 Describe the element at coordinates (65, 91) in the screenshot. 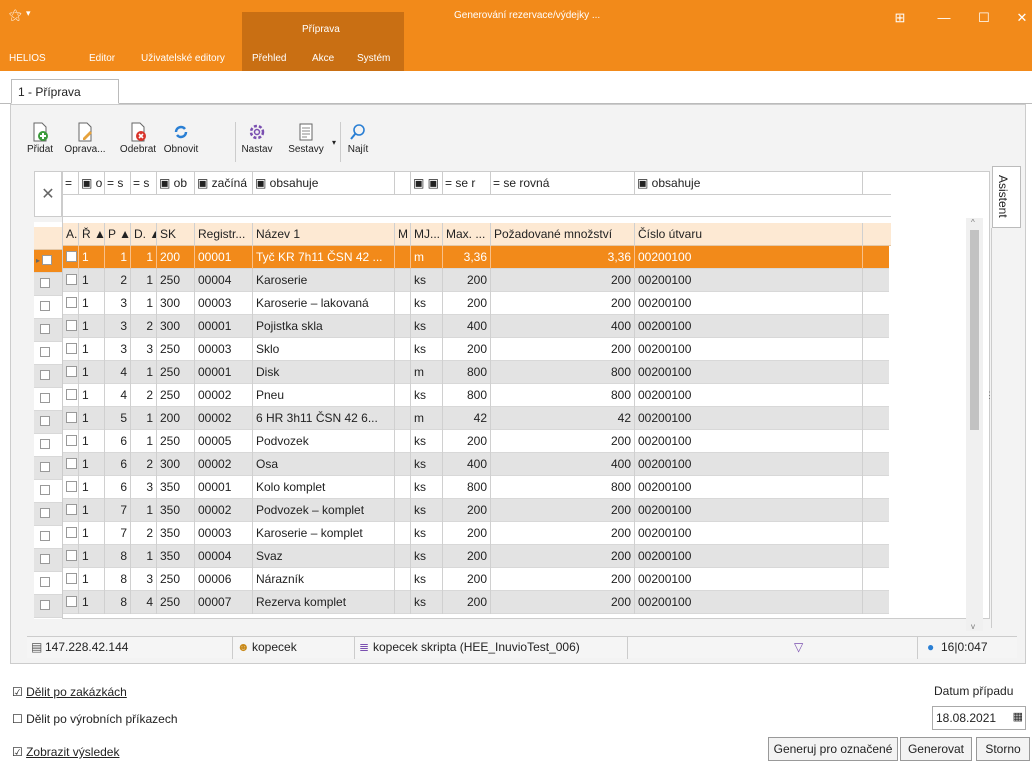

I see `tab-priprava: 1 - Příprava` at that location.